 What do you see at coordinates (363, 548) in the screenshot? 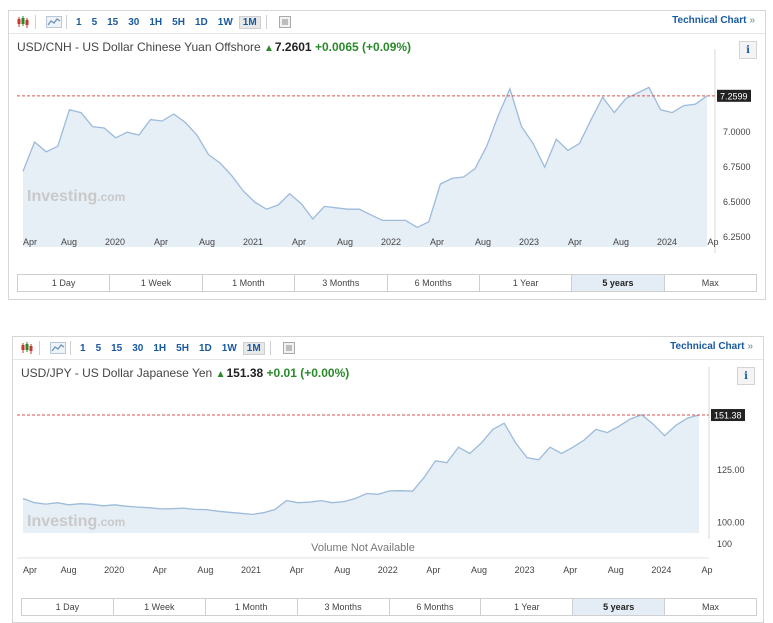
I see `volume-not-available: Volume Not Available` at bounding box center [363, 548].